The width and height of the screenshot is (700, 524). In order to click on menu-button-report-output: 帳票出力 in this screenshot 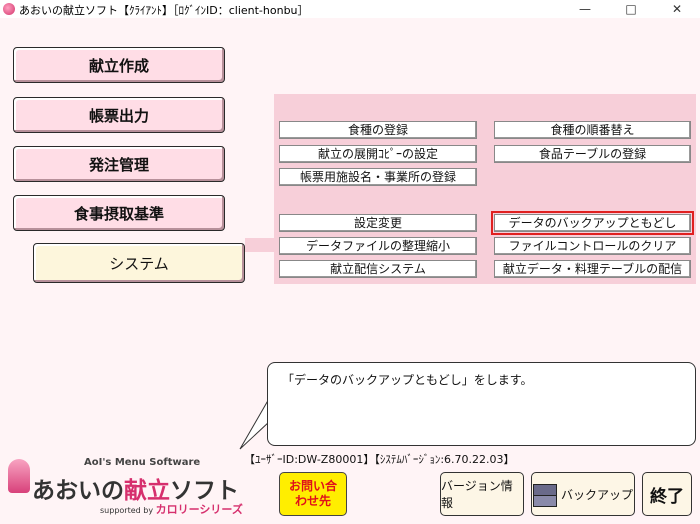, I will do `click(119, 115)`.